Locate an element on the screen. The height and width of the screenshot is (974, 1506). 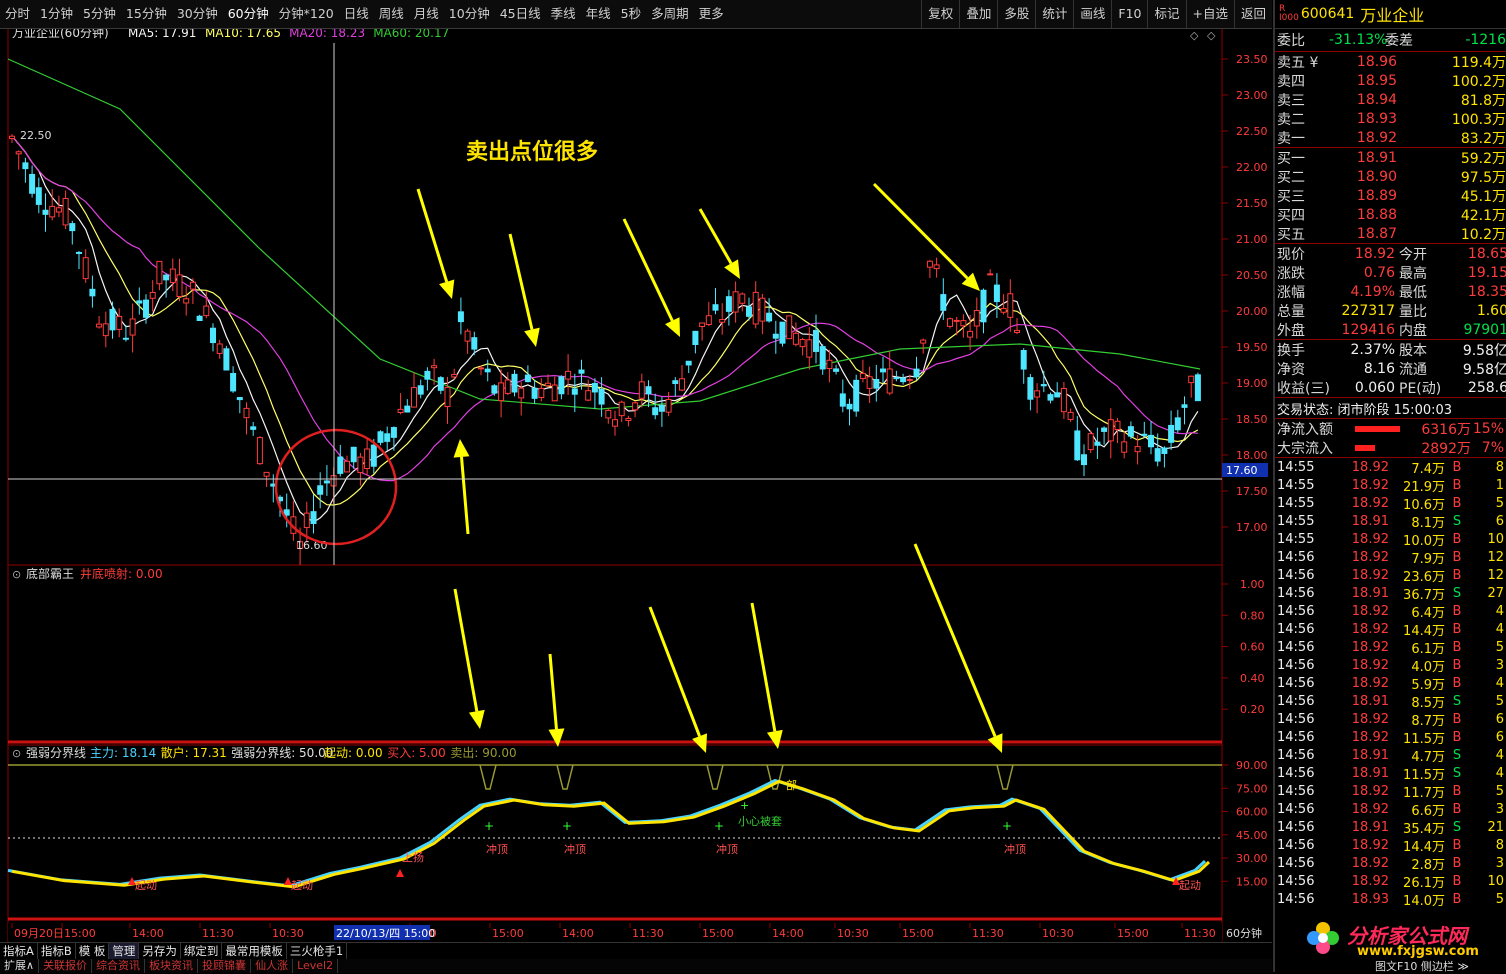
indicator1-settings-icon: ⊙ is located at coordinates (16, 574).